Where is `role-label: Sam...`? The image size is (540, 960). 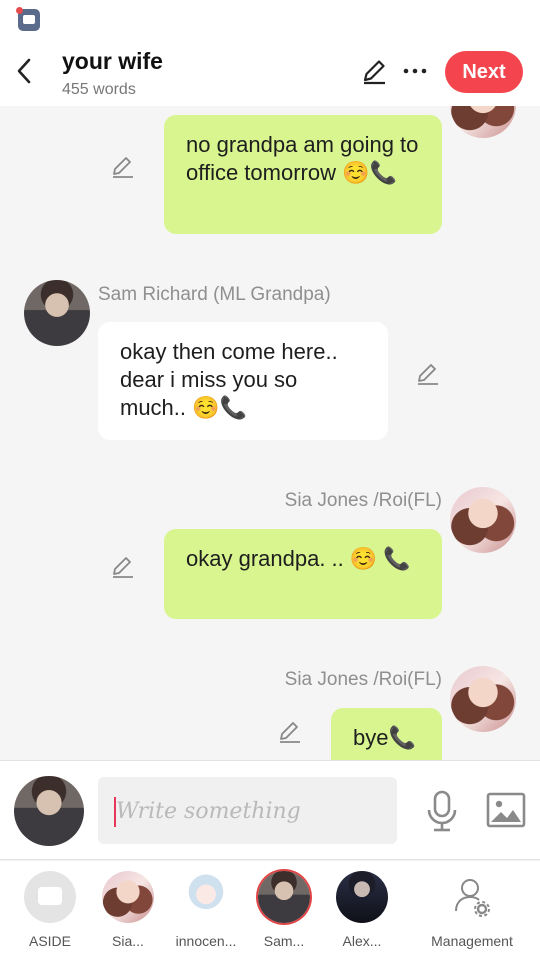
role-label: Sam... is located at coordinates (284, 941).